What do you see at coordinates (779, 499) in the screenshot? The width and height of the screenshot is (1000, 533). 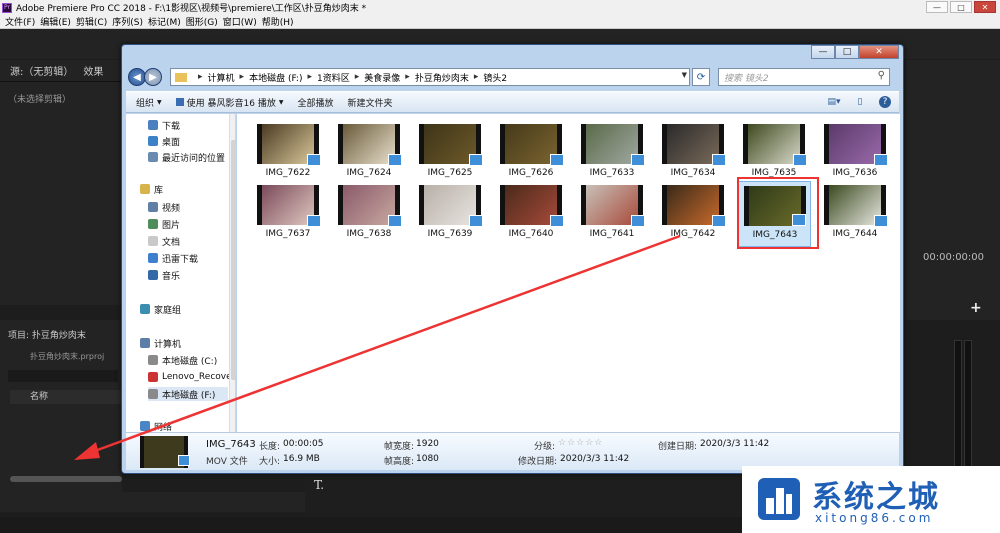 I see `watermark-logo-icon` at bounding box center [779, 499].